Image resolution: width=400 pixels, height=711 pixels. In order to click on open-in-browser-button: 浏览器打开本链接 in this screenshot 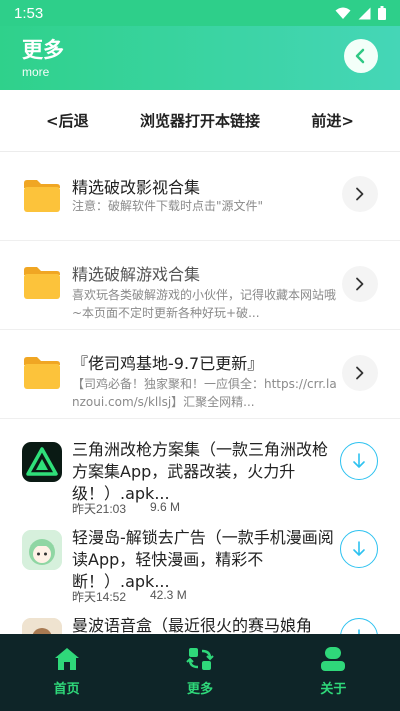, I will do `click(200, 120)`.